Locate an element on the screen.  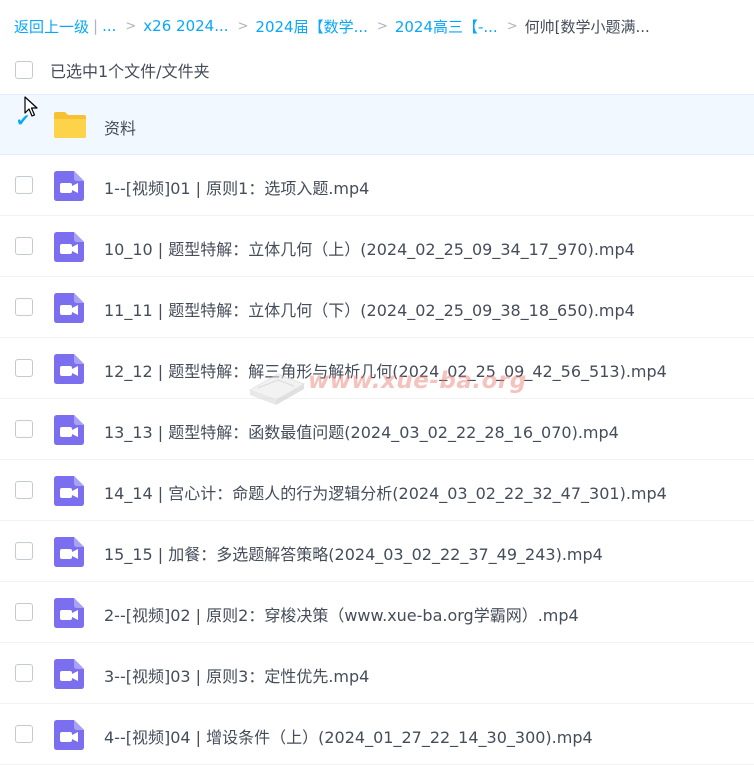
file-row: 3--[视频]03 | 原则3：定性优先.mp4 is located at coordinates (377, 673).